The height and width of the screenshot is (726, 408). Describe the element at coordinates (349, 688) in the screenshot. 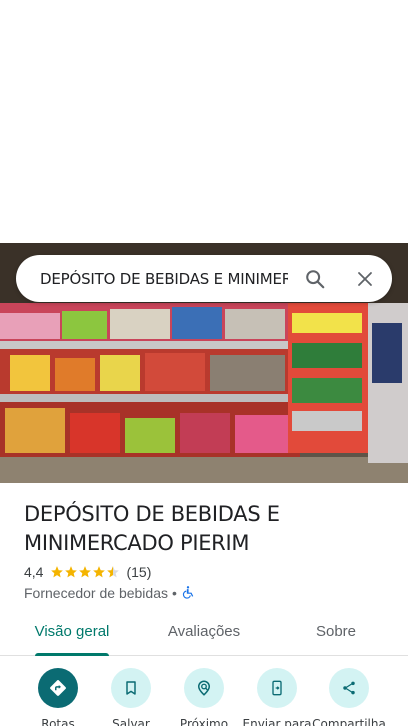

I see `share-icon` at that location.